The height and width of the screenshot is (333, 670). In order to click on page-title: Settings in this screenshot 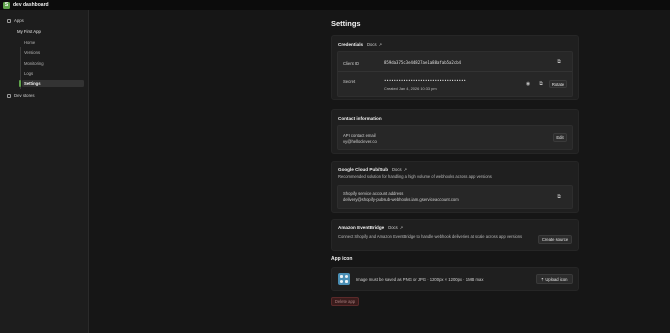, I will do `click(346, 23)`.